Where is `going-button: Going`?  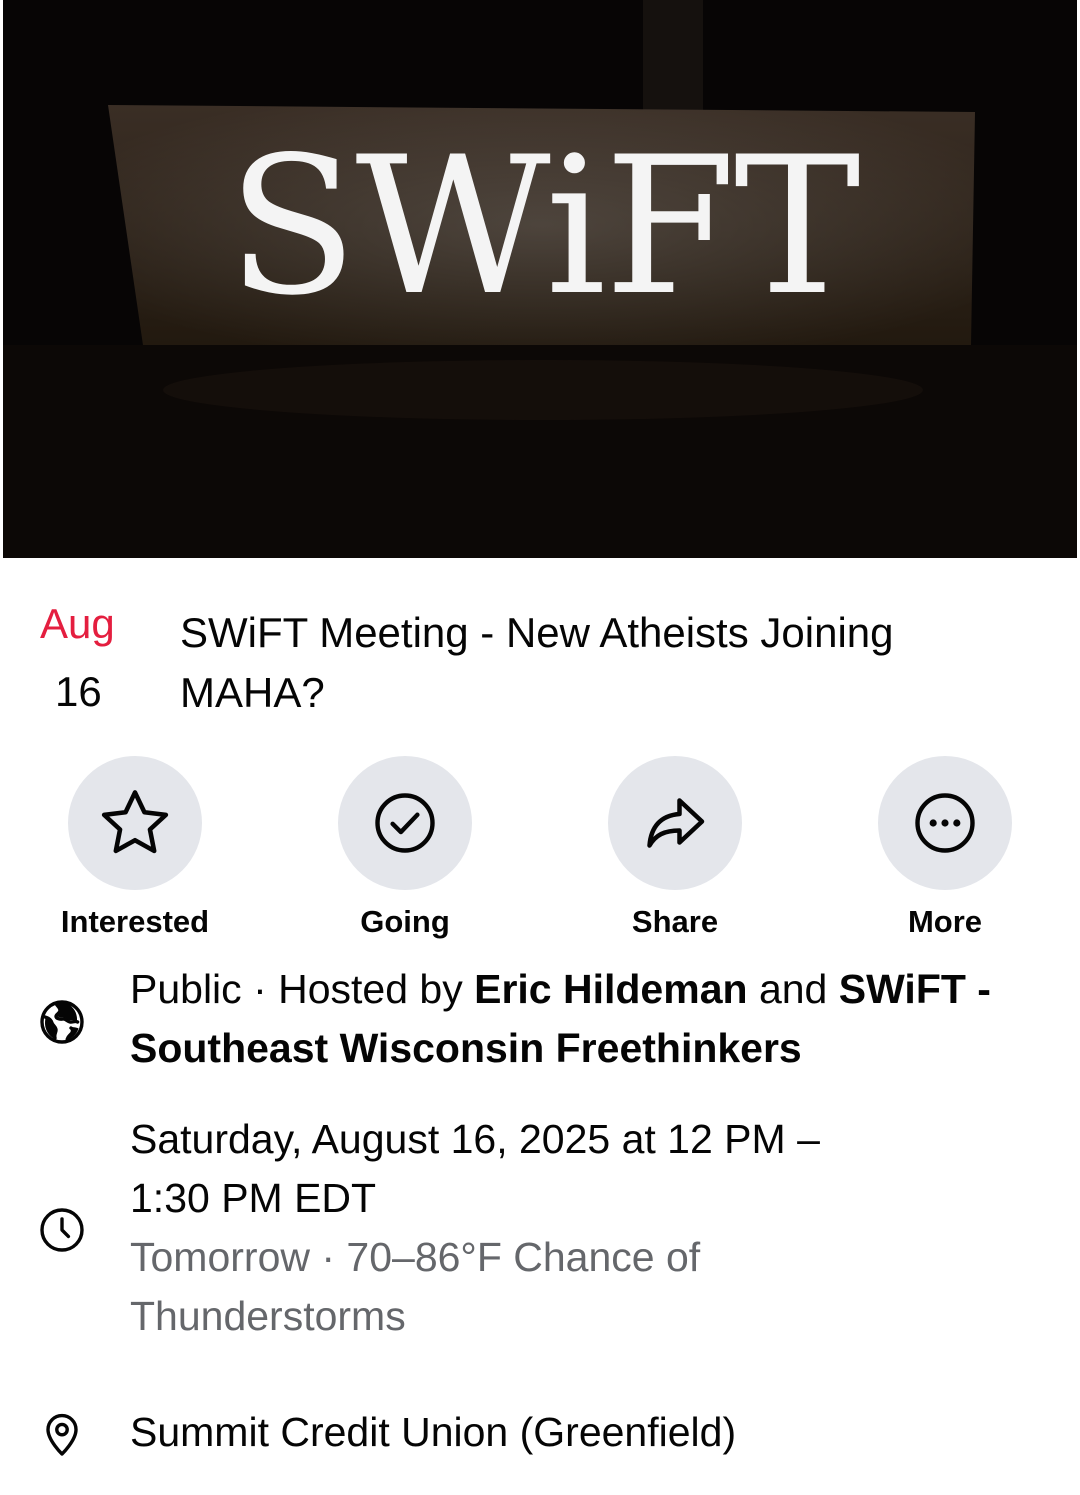 going-button: Going is located at coordinates (405, 851).